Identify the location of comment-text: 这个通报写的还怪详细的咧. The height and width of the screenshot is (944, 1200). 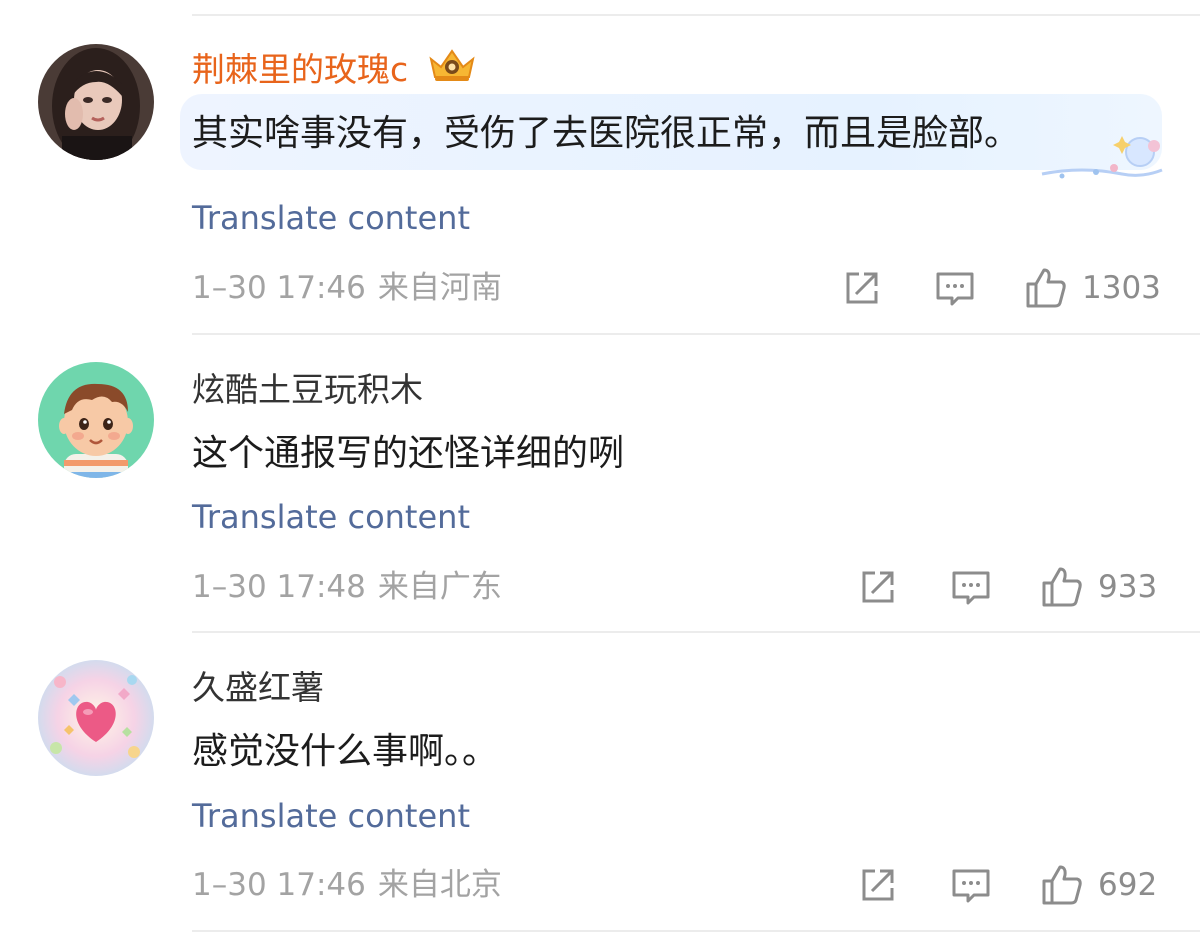
(408, 453).